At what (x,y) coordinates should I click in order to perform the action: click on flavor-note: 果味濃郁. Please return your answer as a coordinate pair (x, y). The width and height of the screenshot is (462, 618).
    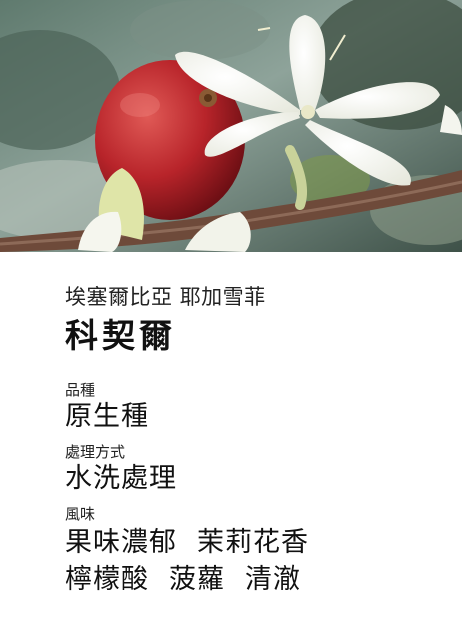
    Looking at the image, I should click on (121, 542).